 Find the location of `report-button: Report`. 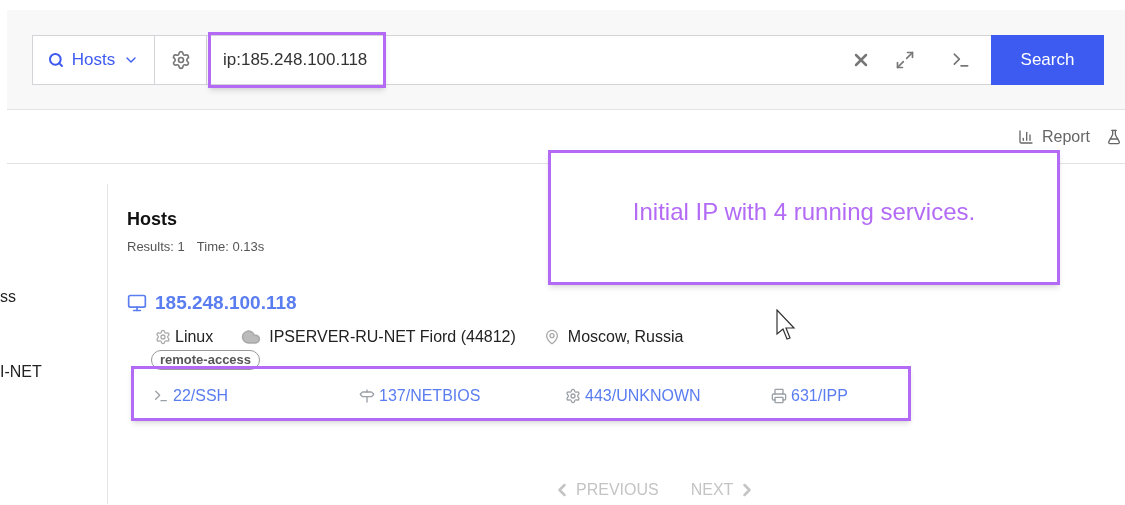

report-button: Report is located at coordinates (1053, 136).